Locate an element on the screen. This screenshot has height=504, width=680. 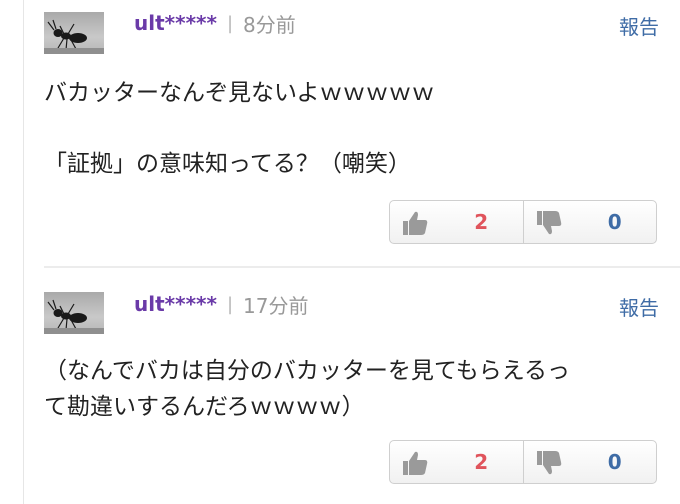
comment-body: （なんでバカは自分のバカッターを見てもらえるっ て勘違いするんだろｗｗｗｗ） is located at coordinates (307, 389).